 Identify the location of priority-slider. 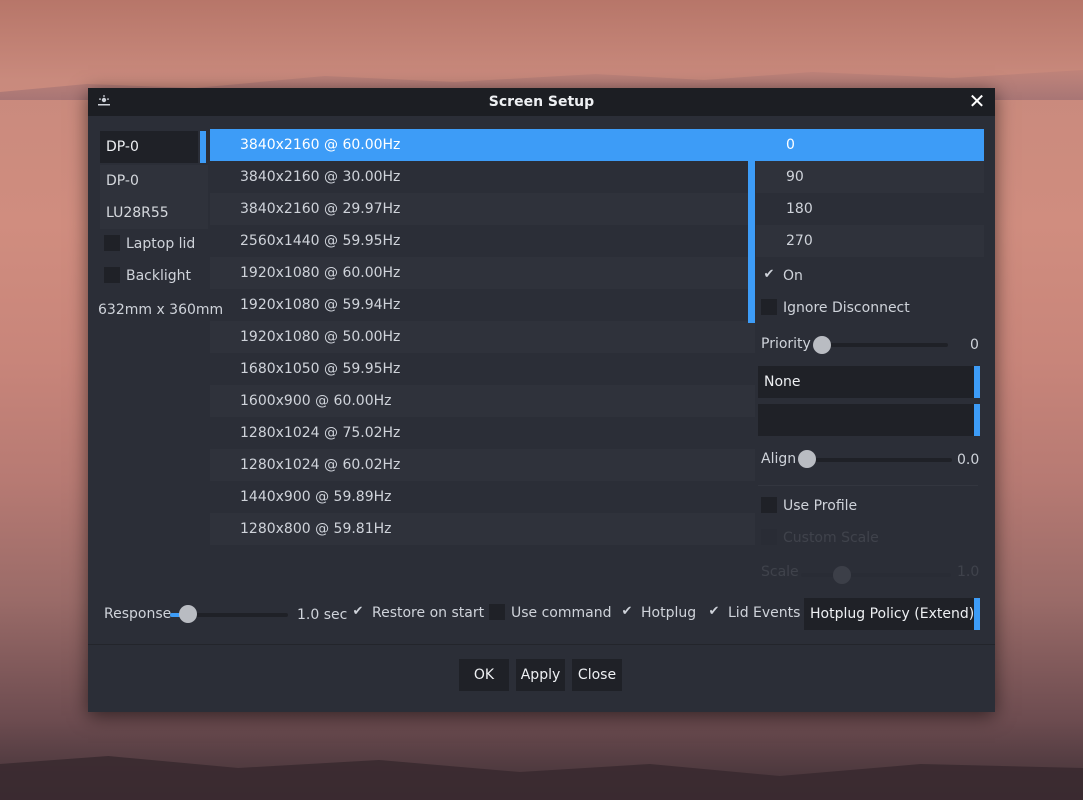
(883, 345).